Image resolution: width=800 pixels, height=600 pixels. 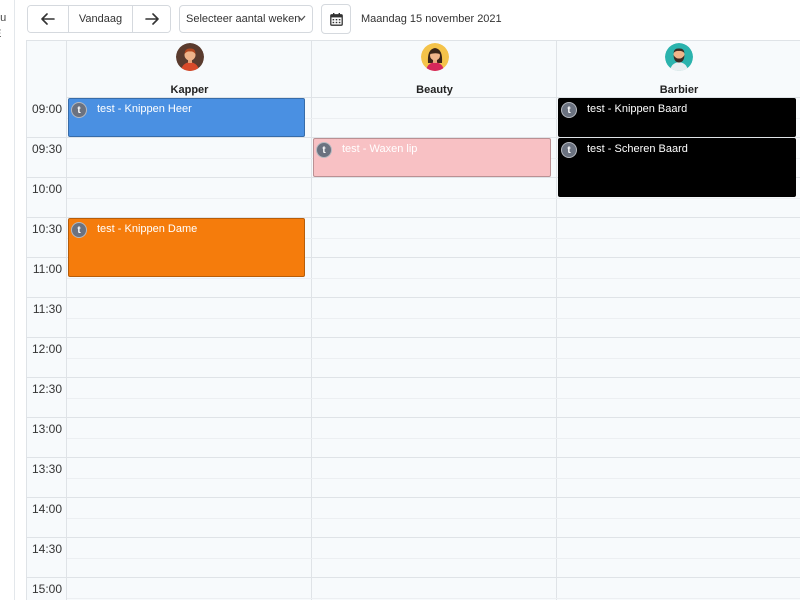 I want to click on time-label: 13:00, so click(x=46, y=429).